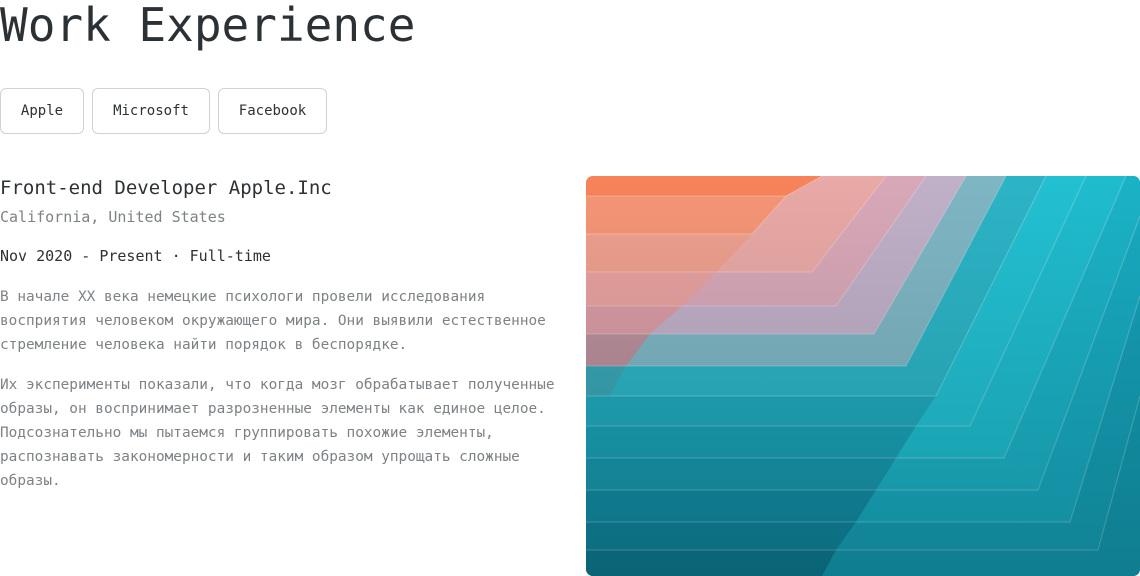 The width and height of the screenshot is (1140, 576). Describe the element at coordinates (42, 111) in the screenshot. I see `tab-apple: Apple` at that location.